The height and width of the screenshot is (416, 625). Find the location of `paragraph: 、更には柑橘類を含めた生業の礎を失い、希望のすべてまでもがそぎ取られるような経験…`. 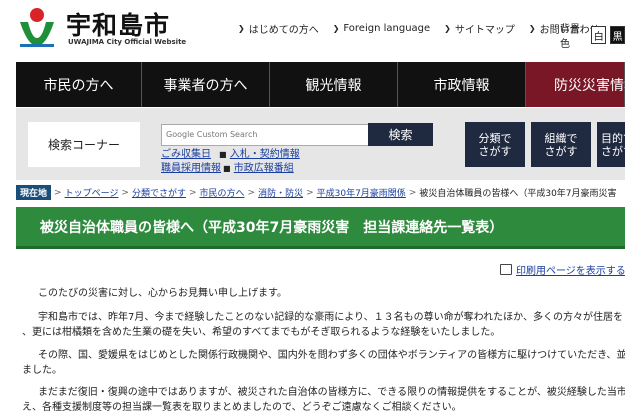

paragraph: 、更には柑橘類を含めた生業の礎を失い、希望のすべてまでもがそぎ取られるような経験… is located at coordinates (261, 332).